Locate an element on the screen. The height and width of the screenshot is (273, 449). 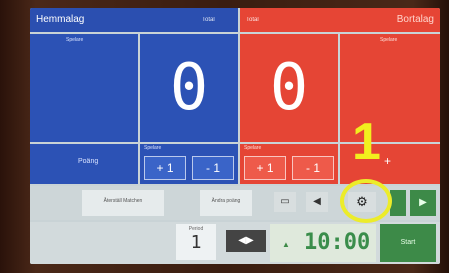
away-panel-label: Spelare is located at coordinates (389, 40).